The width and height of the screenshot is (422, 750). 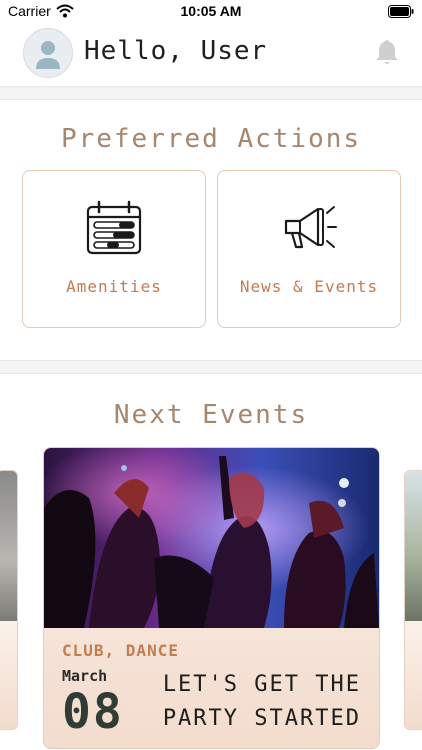 I want to click on notification-bell-icon, so click(x=387, y=52).